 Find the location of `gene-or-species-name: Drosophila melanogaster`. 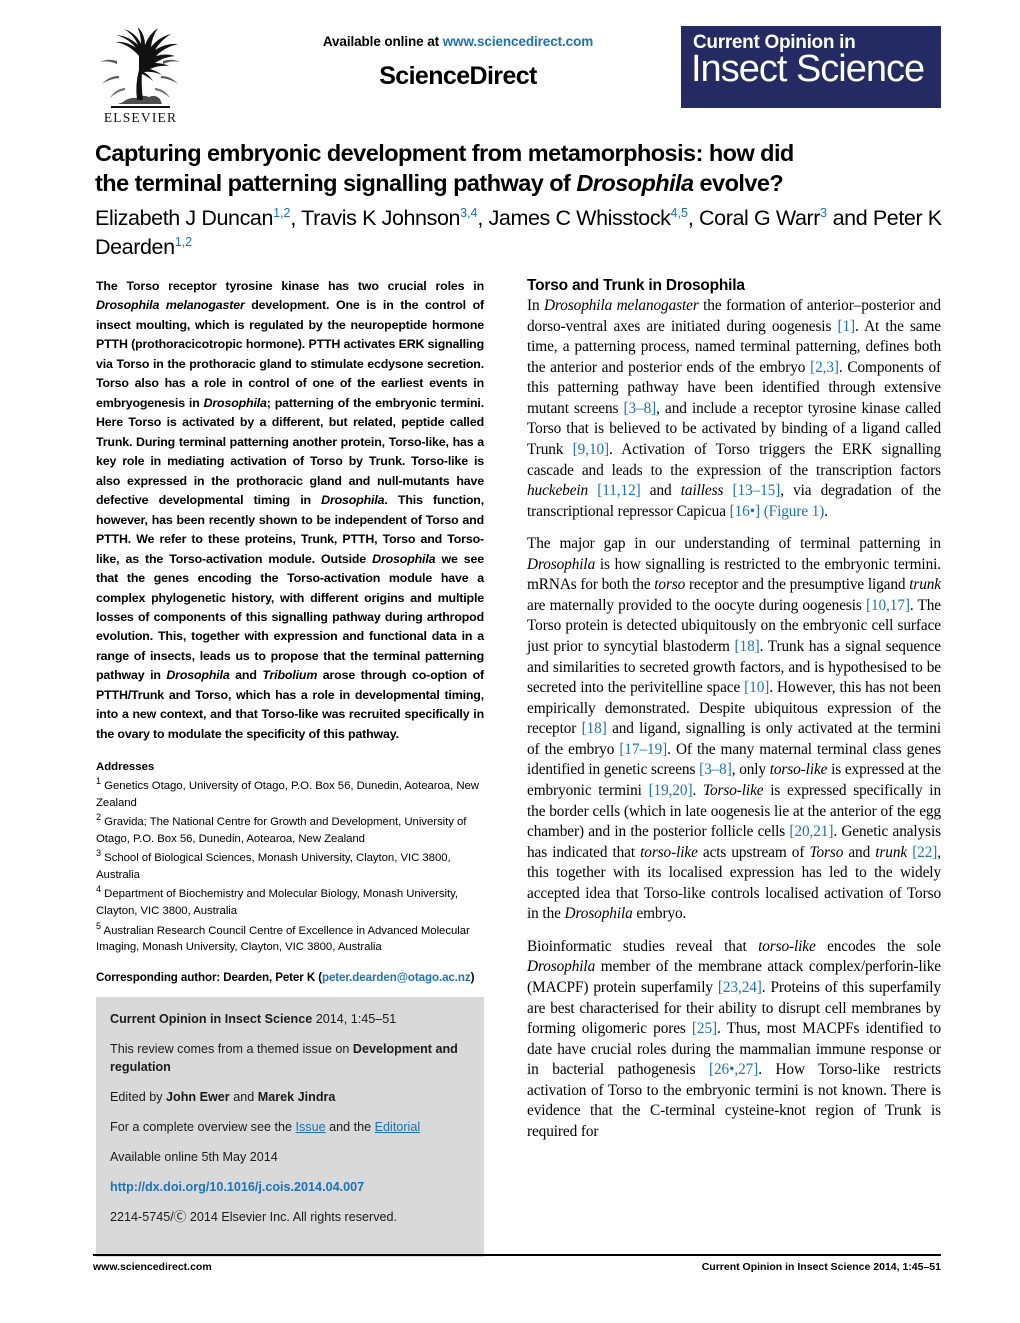

gene-or-species-name: Drosophila melanogaster is located at coordinates (621, 305).